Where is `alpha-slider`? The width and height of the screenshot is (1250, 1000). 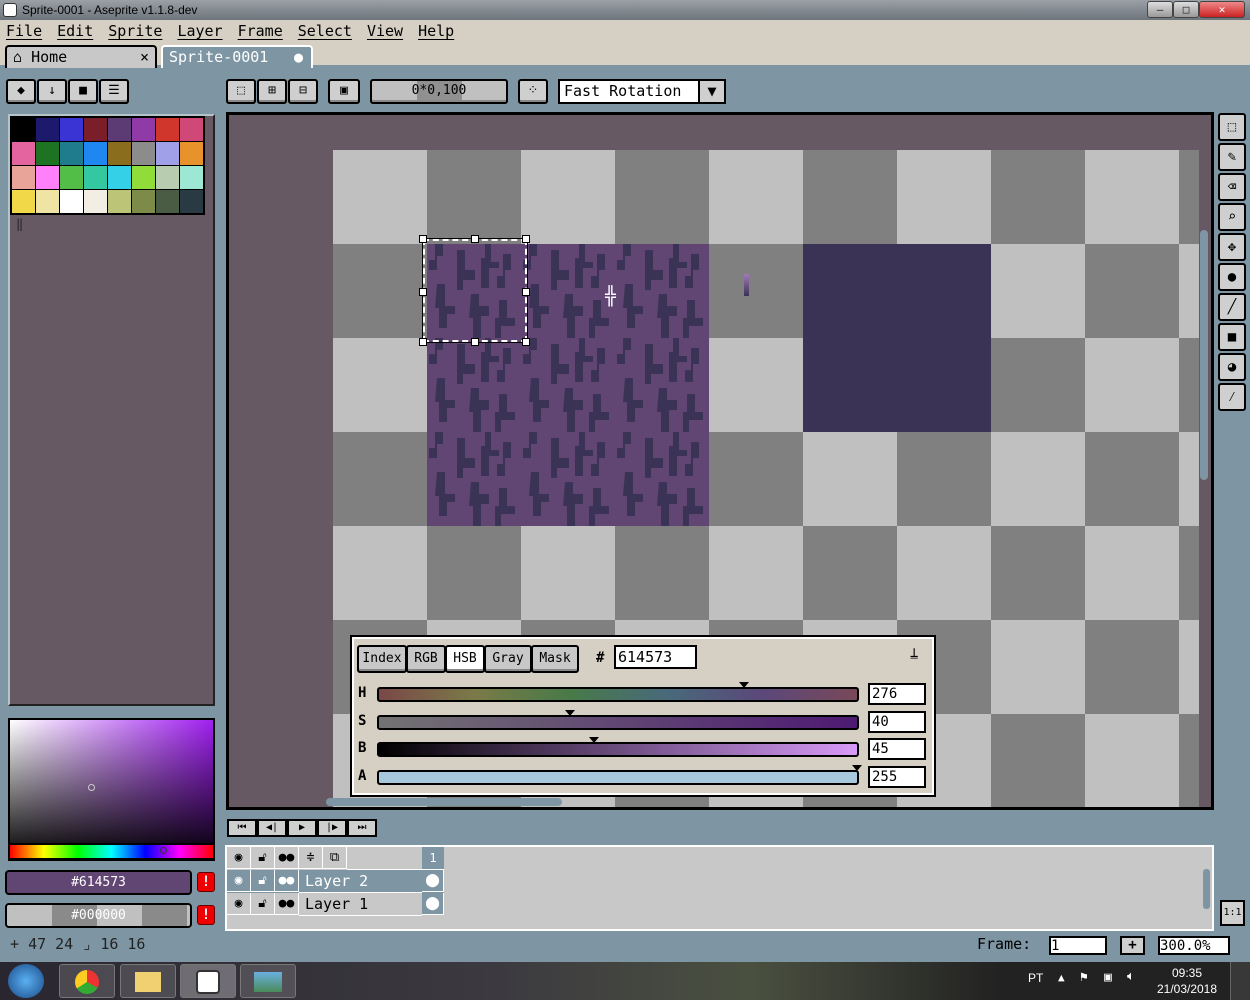
alpha-slider is located at coordinates (618, 777).